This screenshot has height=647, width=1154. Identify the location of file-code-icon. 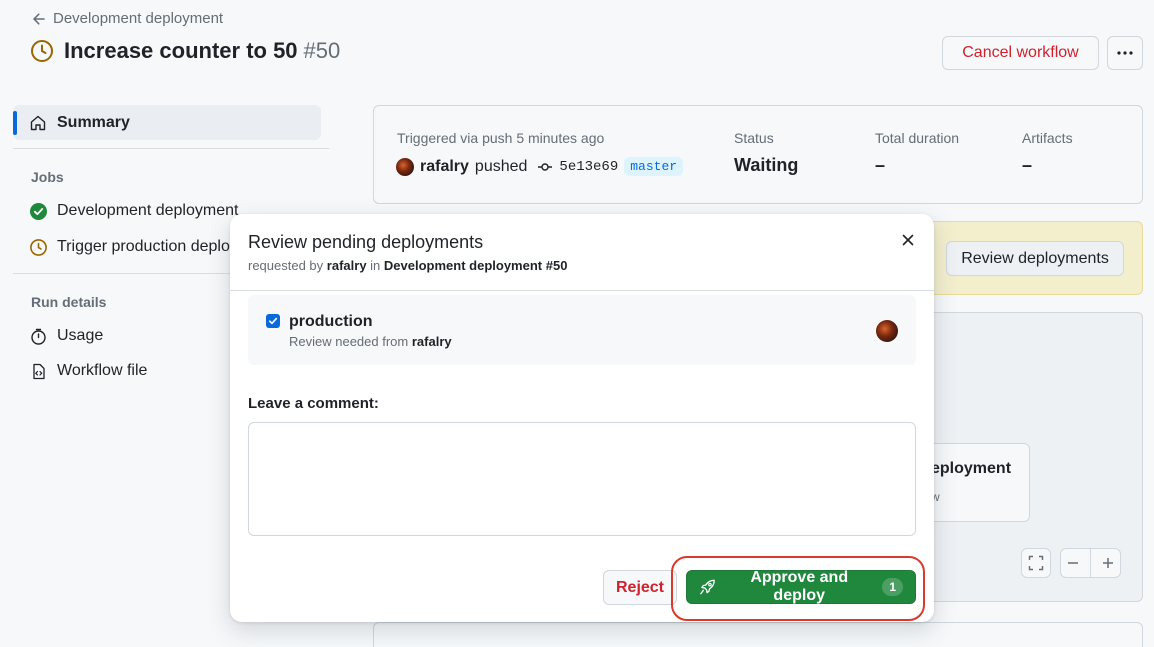
(39, 371).